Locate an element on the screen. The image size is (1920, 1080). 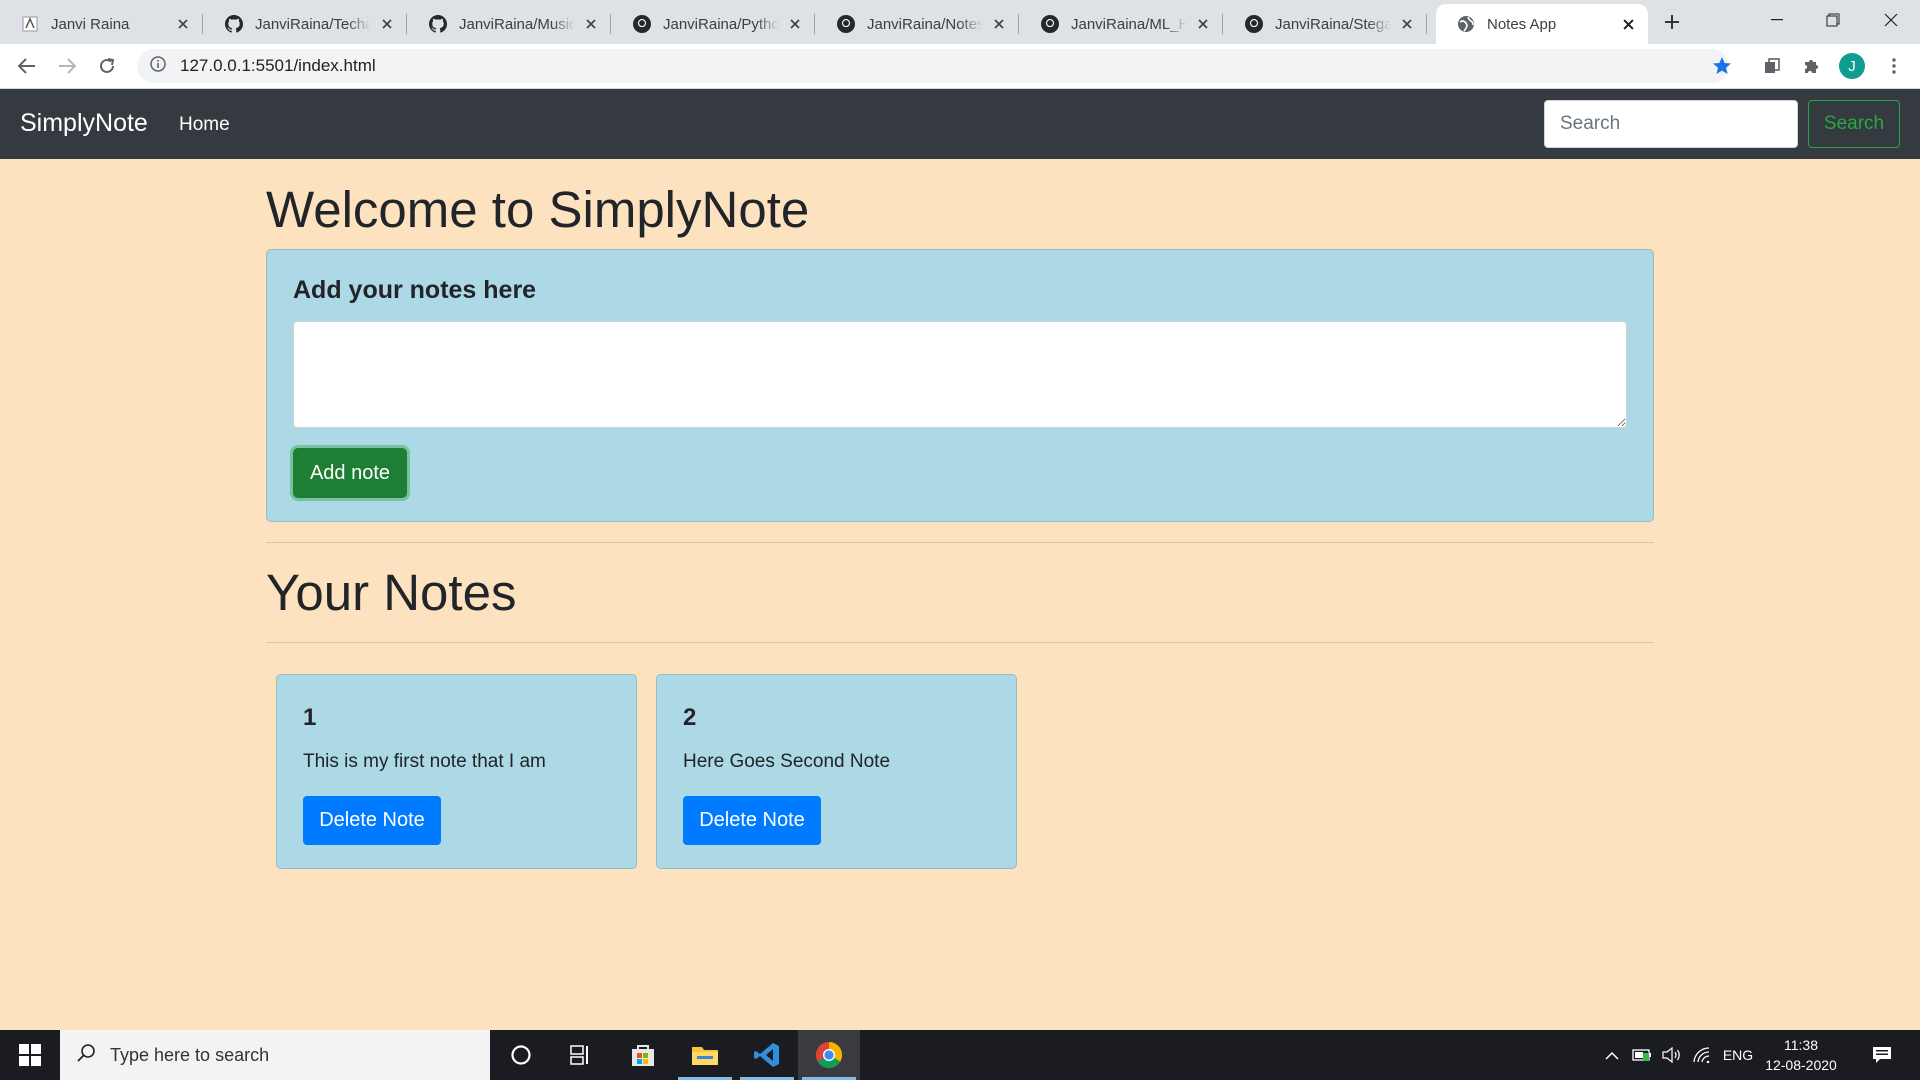
note-text: This is my first note that I am is located at coordinates (424, 761).